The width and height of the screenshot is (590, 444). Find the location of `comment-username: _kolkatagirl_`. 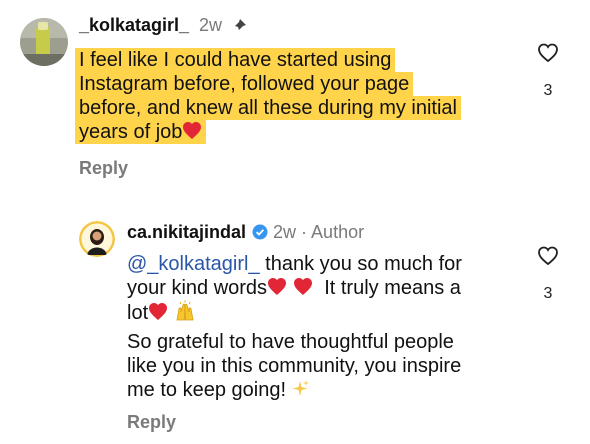

comment-username: _kolkatagirl_ is located at coordinates (134, 25).